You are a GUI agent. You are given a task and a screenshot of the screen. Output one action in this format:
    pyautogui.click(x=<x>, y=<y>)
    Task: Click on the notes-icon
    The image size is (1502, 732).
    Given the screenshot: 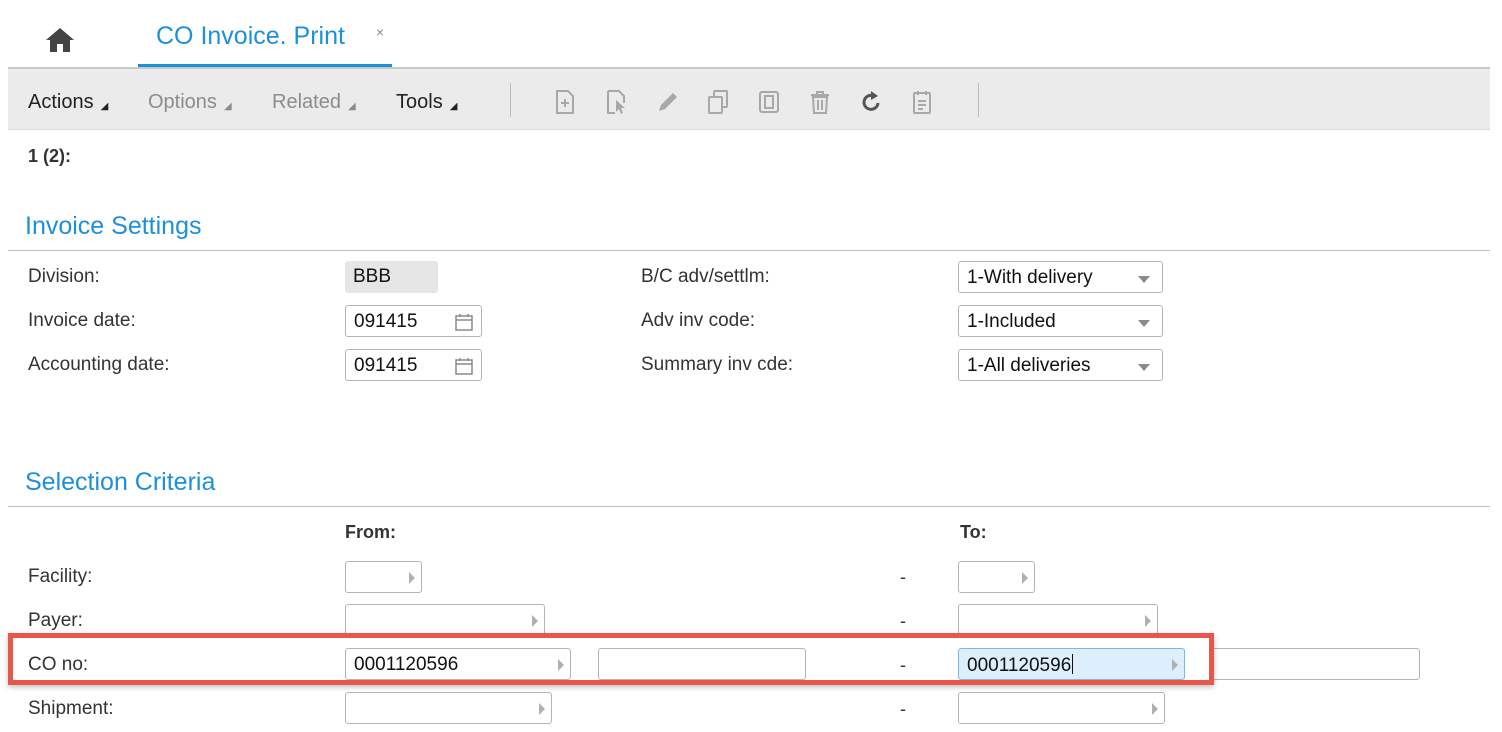 What is the action you would take?
    pyautogui.click(x=922, y=102)
    